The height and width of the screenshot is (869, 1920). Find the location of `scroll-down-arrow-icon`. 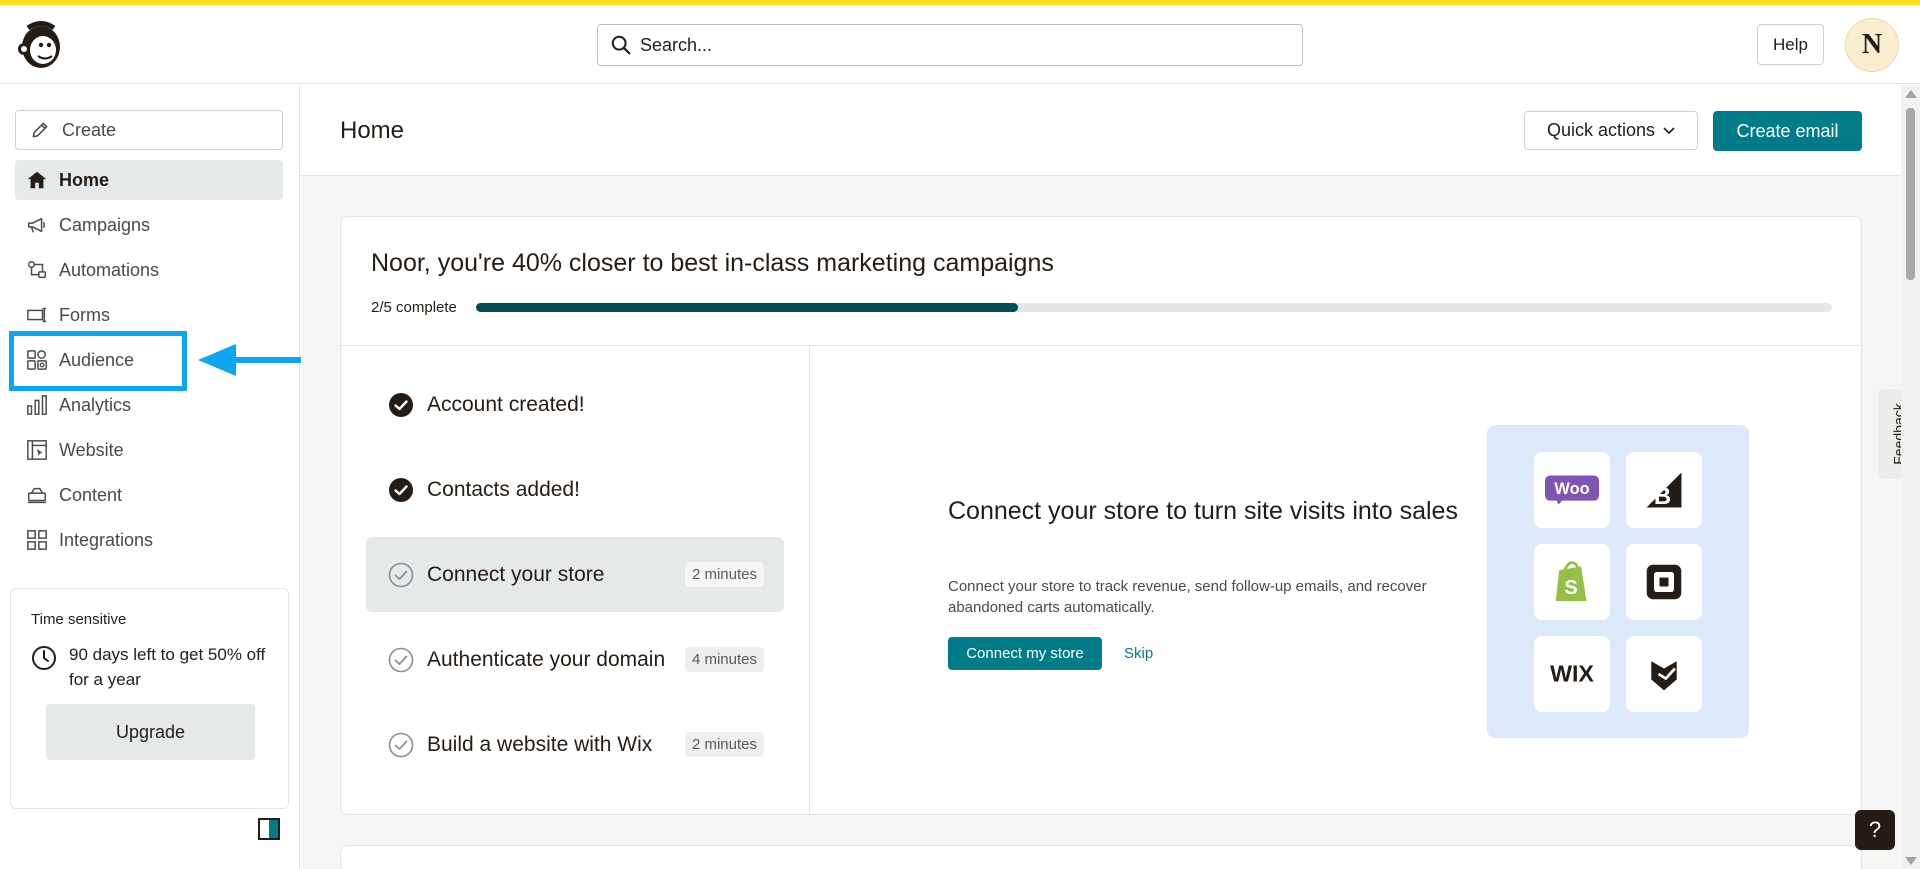

scroll-down-arrow-icon is located at coordinates (1911, 861).